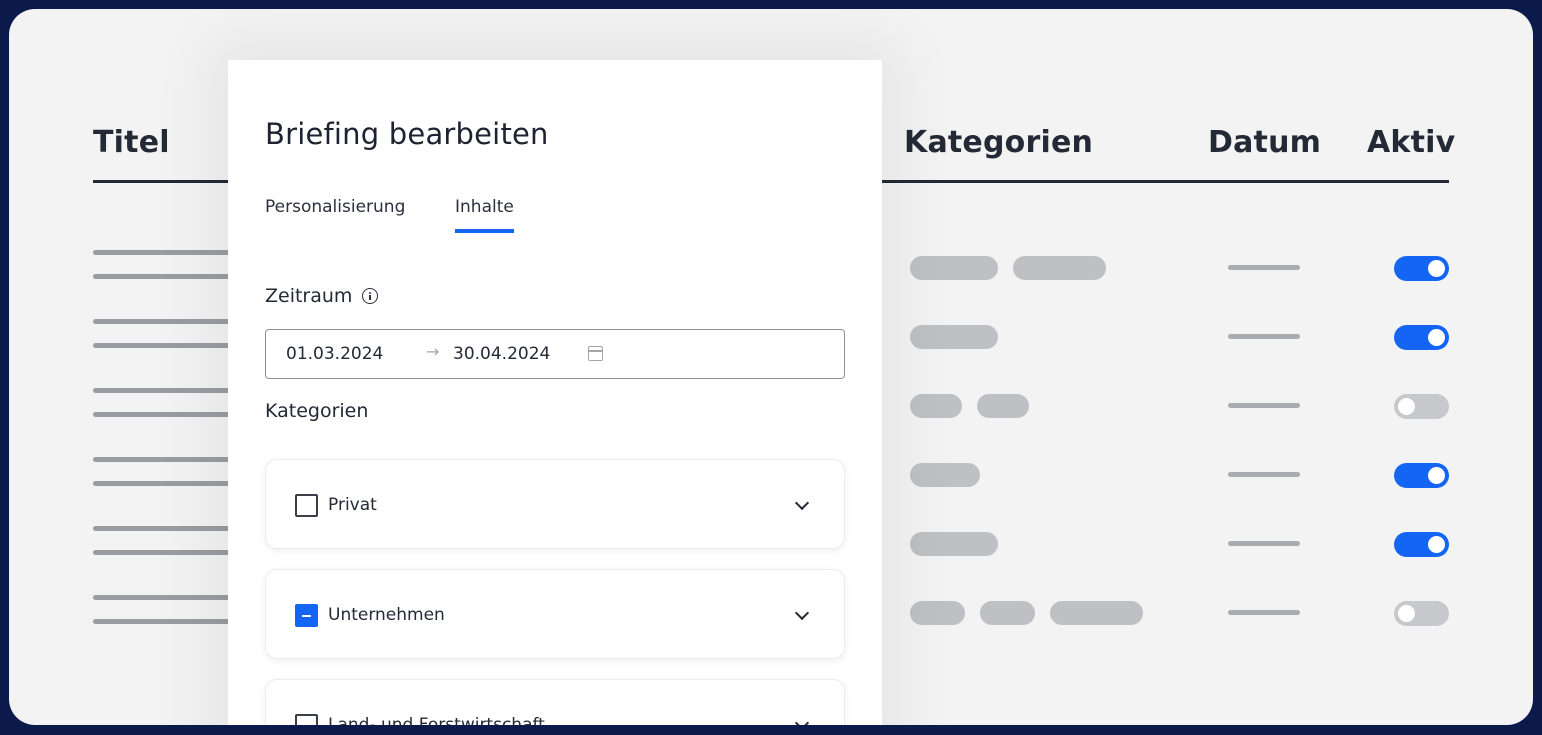  I want to click on column-header-kategorien: Kategorien, so click(998, 142).